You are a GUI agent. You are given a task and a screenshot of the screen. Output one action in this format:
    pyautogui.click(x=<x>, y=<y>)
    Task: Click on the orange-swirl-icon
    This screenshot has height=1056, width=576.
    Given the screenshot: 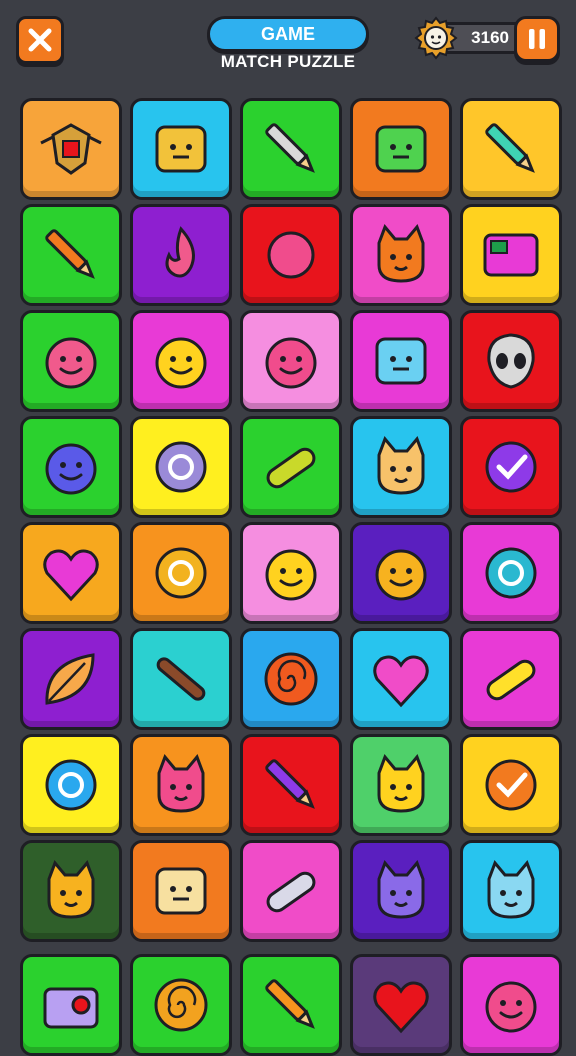 What is the action you would take?
    pyautogui.click(x=291, y=679)
    